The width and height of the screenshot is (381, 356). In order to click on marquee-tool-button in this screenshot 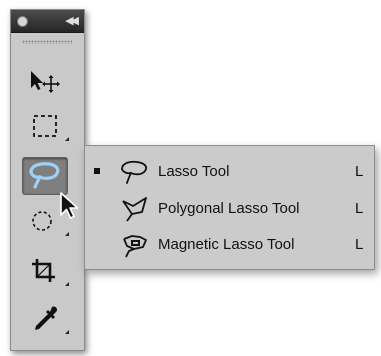, I will do `click(47, 126)`.